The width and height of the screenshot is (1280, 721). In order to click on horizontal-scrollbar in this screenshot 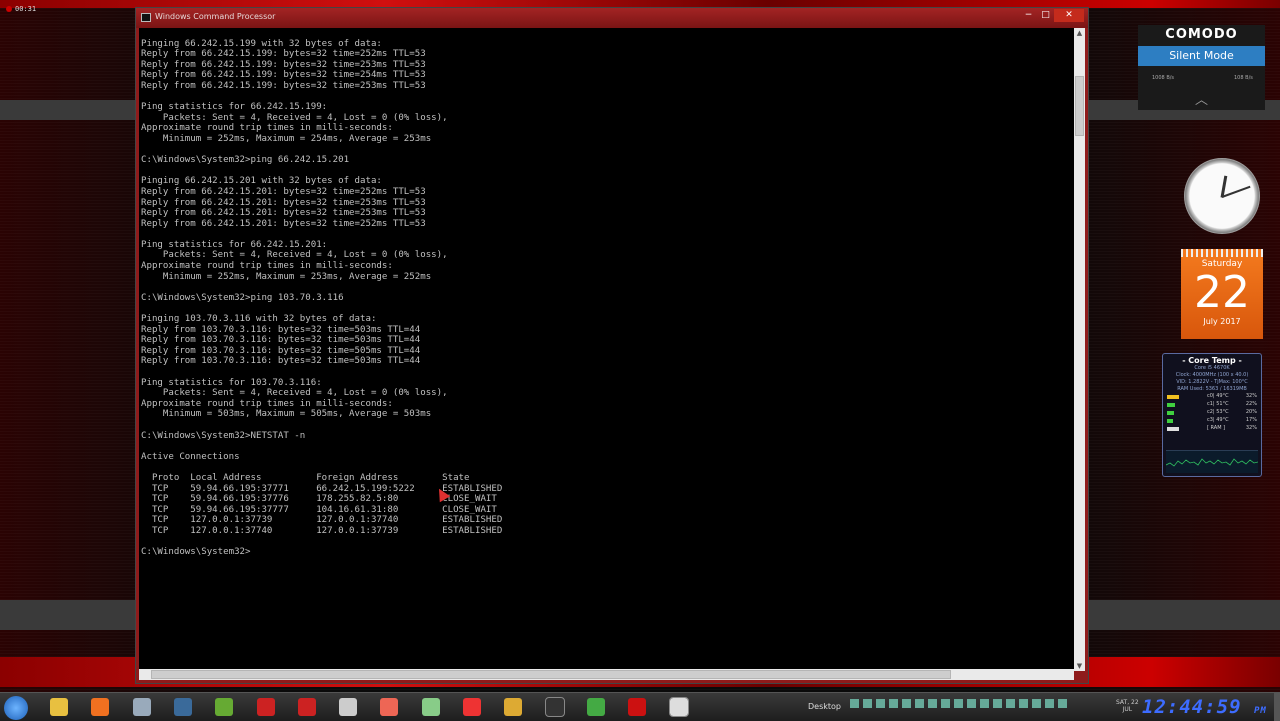, I will do `click(606, 674)`.